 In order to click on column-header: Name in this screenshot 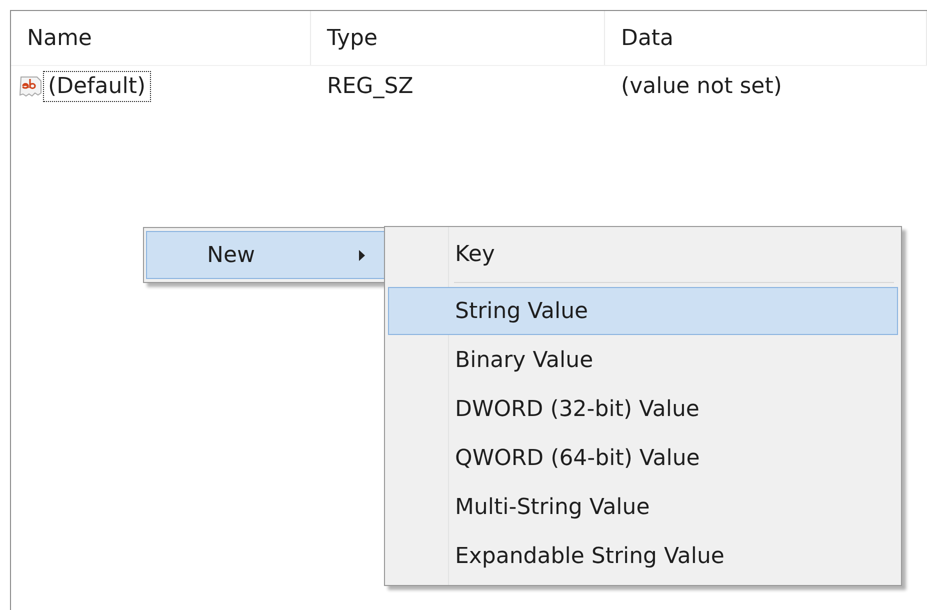, I will do `click(161, 38)`.